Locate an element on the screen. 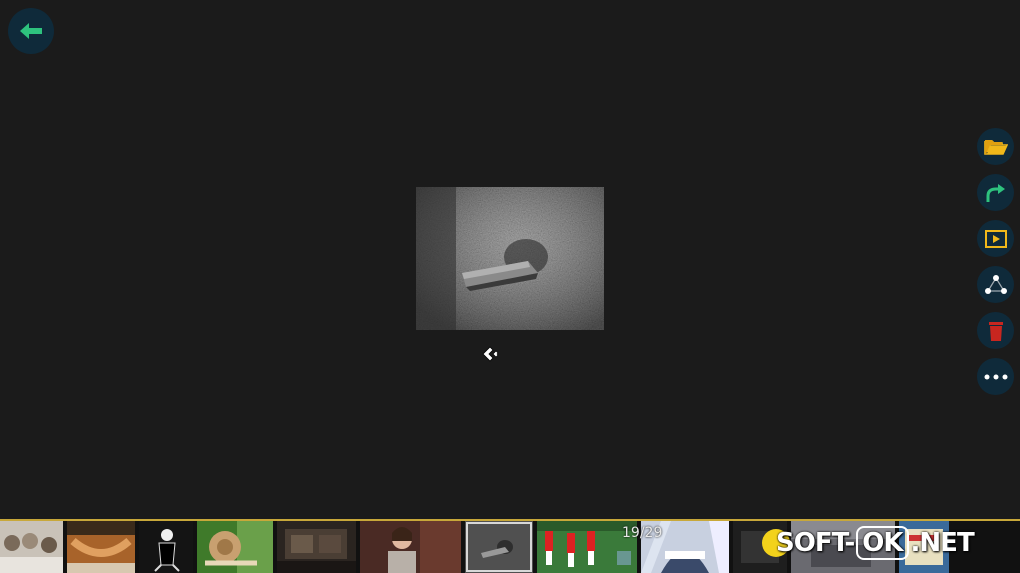 The height and width of the screenshot is (573, 1020). delete-icon is located at coordinates (995, 331).